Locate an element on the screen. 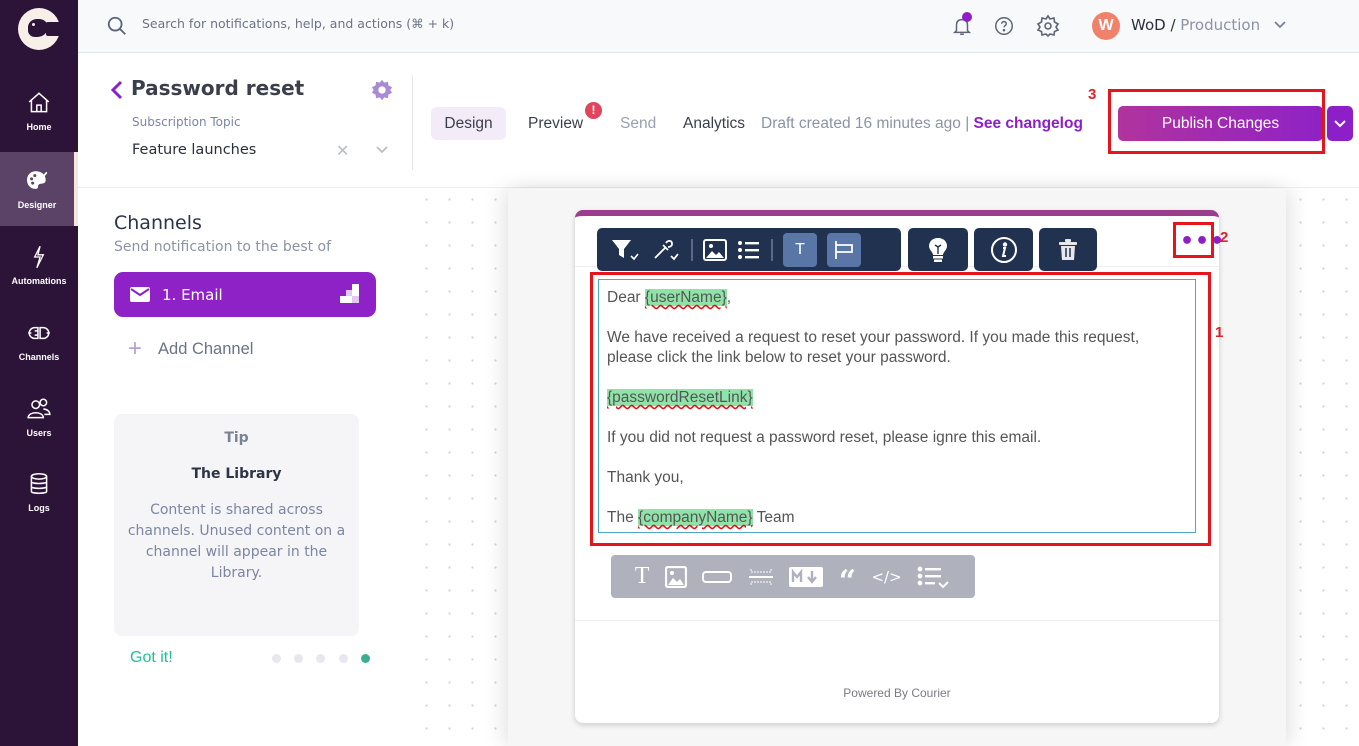  back-chevron-icon is located at coordinates (117, 90).